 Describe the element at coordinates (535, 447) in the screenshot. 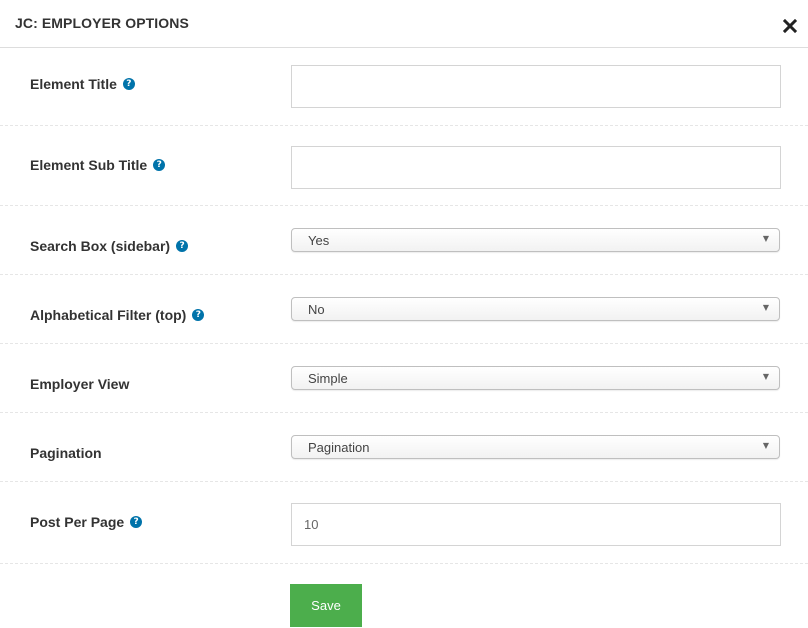

I see `pagination-select: Pagination ▼` at that location.